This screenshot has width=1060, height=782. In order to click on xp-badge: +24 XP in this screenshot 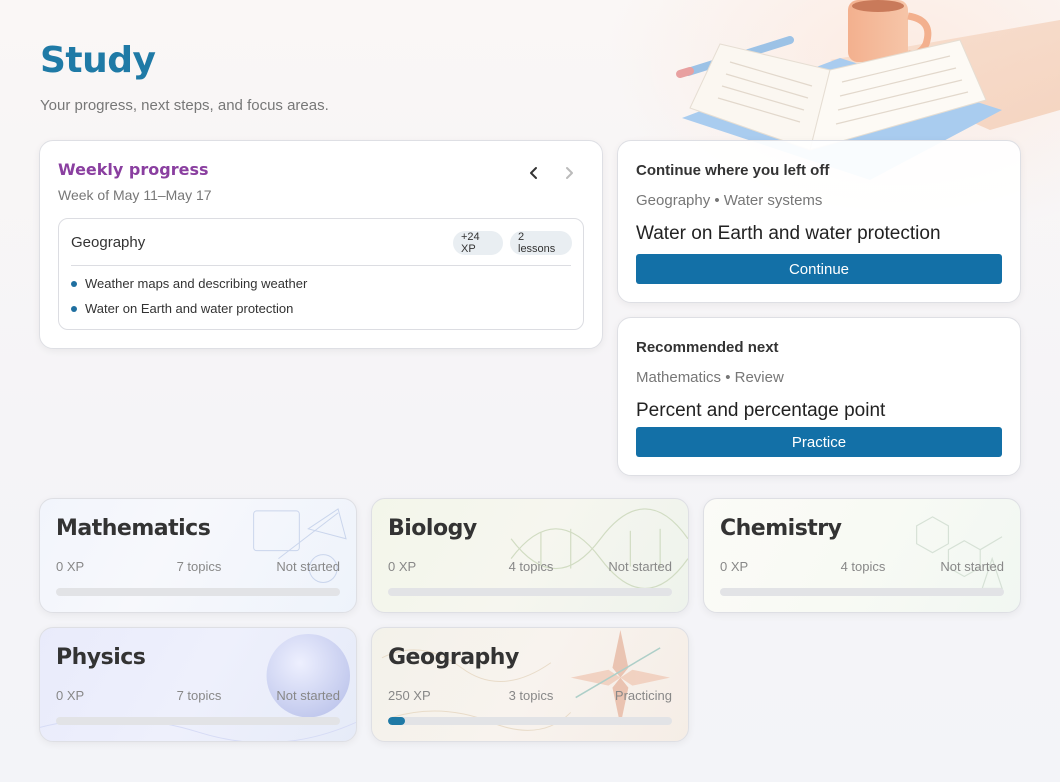, I will do `click(478, 243)`.